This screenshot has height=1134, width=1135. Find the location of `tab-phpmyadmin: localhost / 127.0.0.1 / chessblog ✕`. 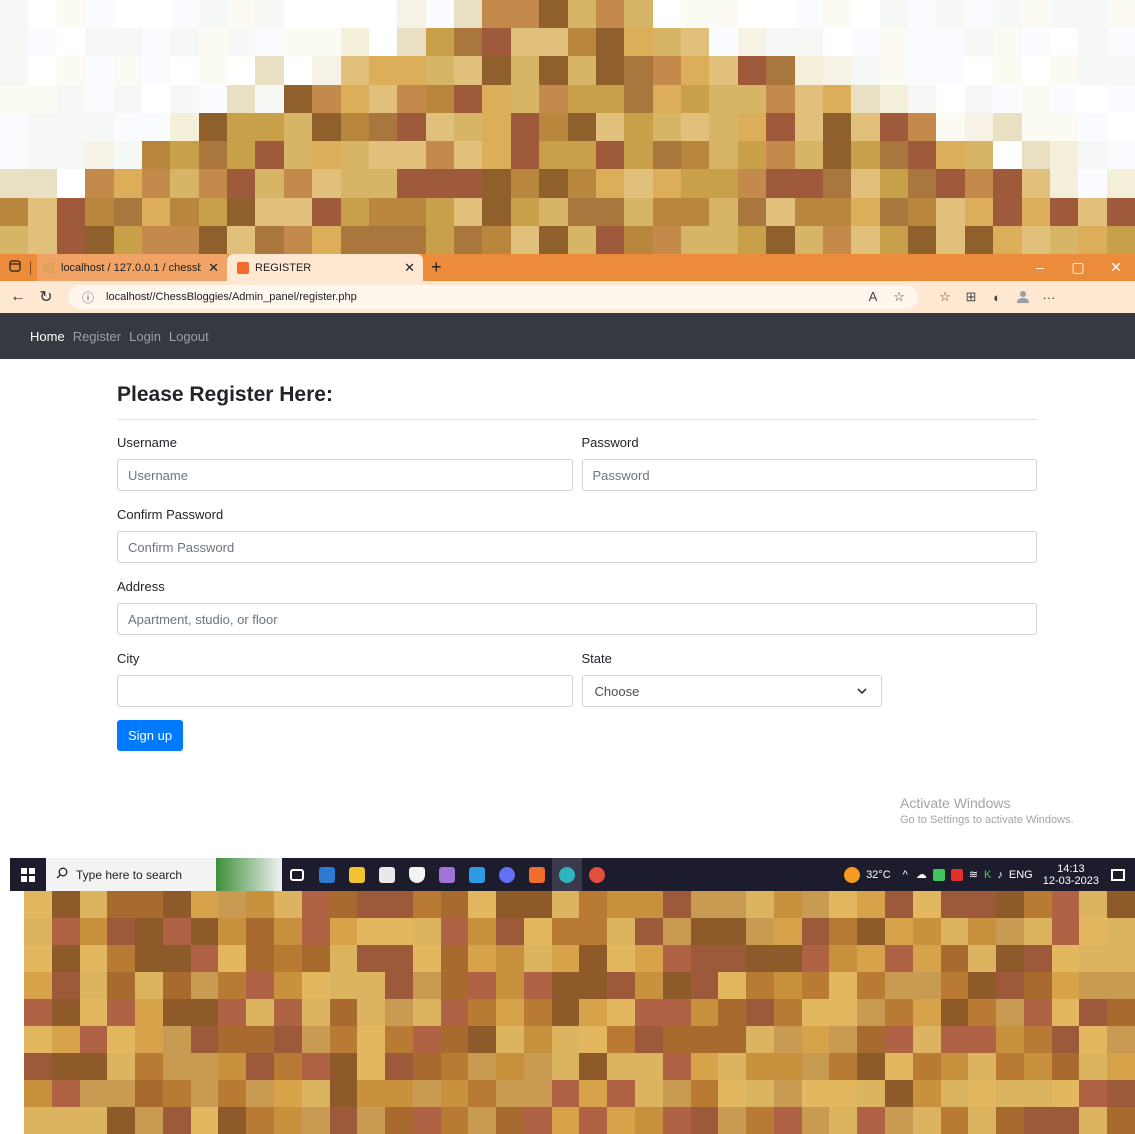

tab-phpmyadmin: localhost / 127.0.0.1 / chessblog ✕ is located at coordinates (132, 267).